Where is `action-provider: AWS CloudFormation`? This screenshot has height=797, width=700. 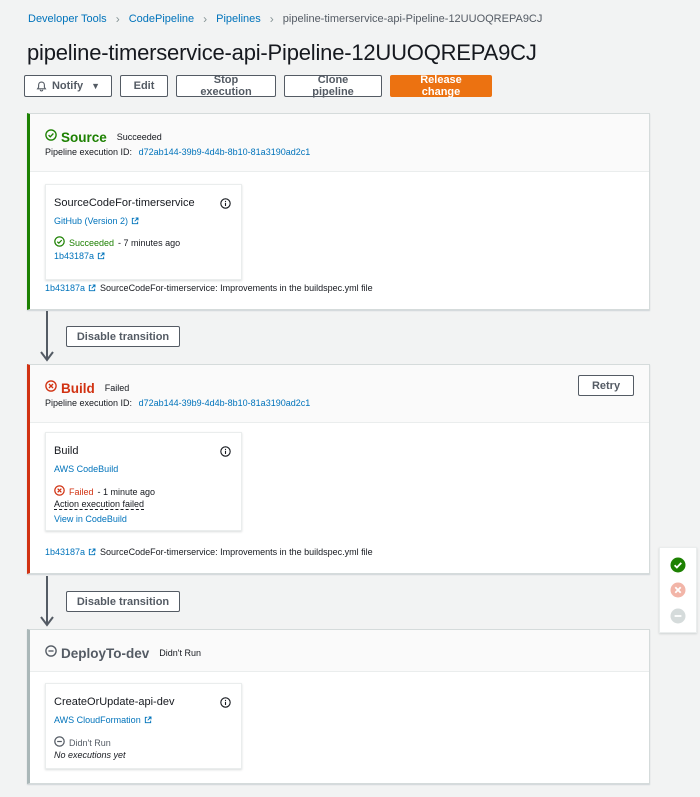
action-provider: AWS CloudFormation is located at coordinates (103, 720).